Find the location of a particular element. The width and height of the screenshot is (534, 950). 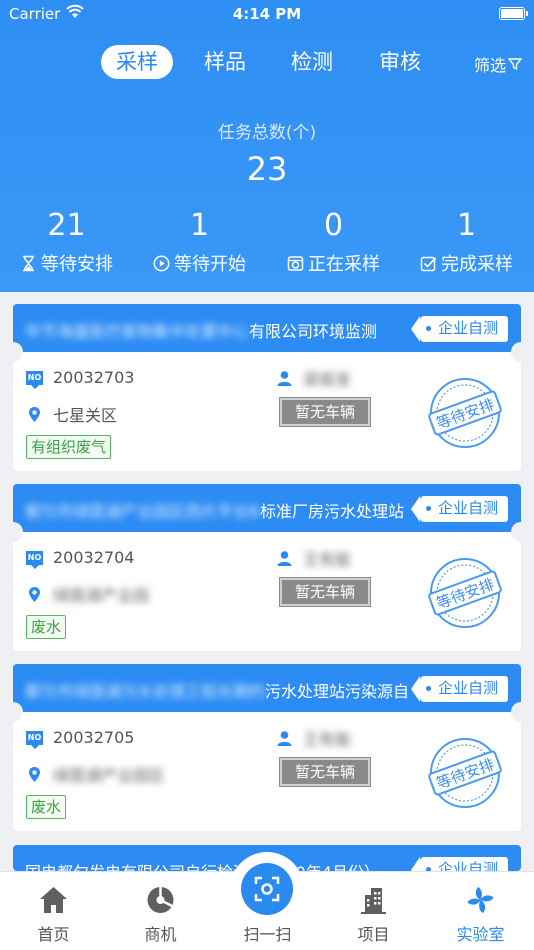

building-icon is located at coordinates (373, 901).